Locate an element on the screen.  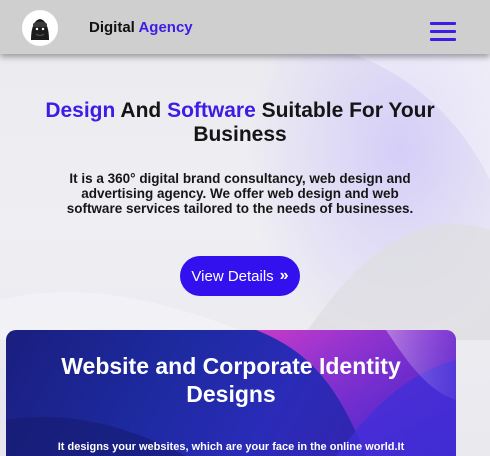
brand-primary: Digital is located at coordinates (112, 27).